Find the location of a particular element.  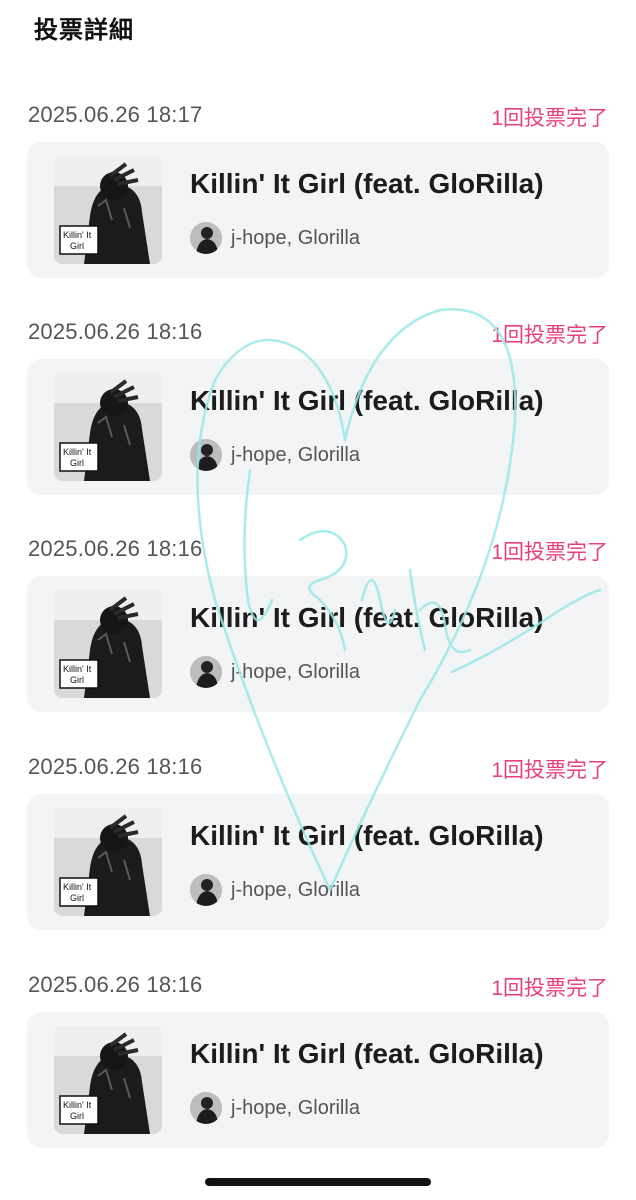

page-title: 投票詳細 is located at coordinates (84, 30).